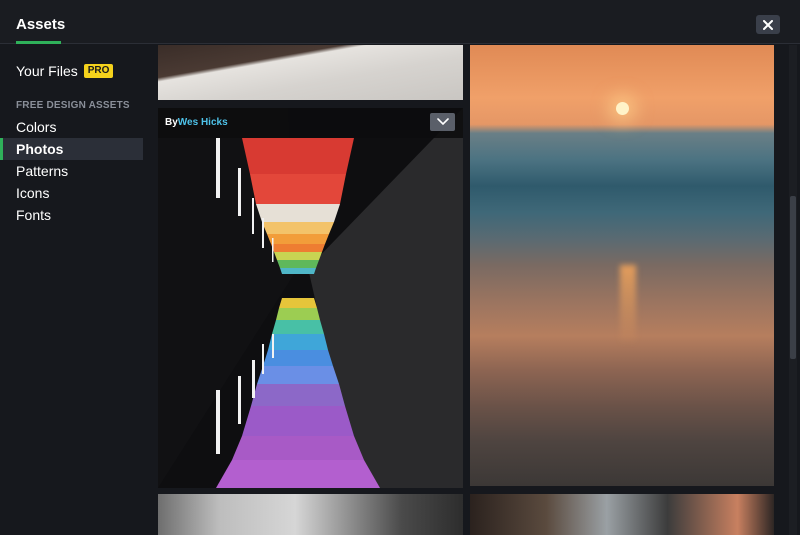 The image size is (800, 535). I want to click on sidebar-item-patterns: Patterns, so click(71, 171).